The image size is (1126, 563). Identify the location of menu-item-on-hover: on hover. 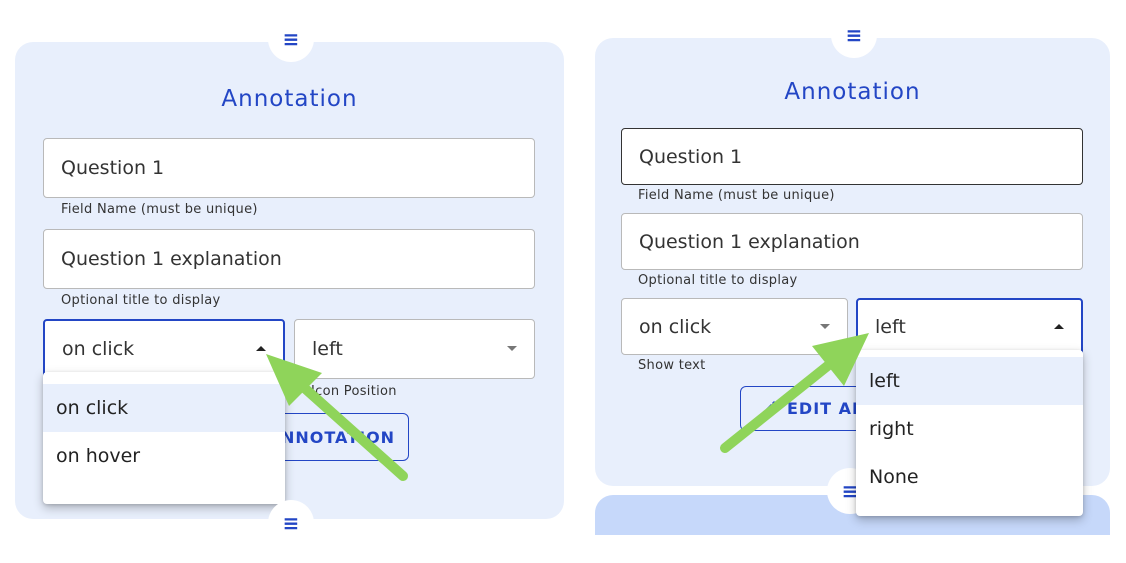
(164, 456).